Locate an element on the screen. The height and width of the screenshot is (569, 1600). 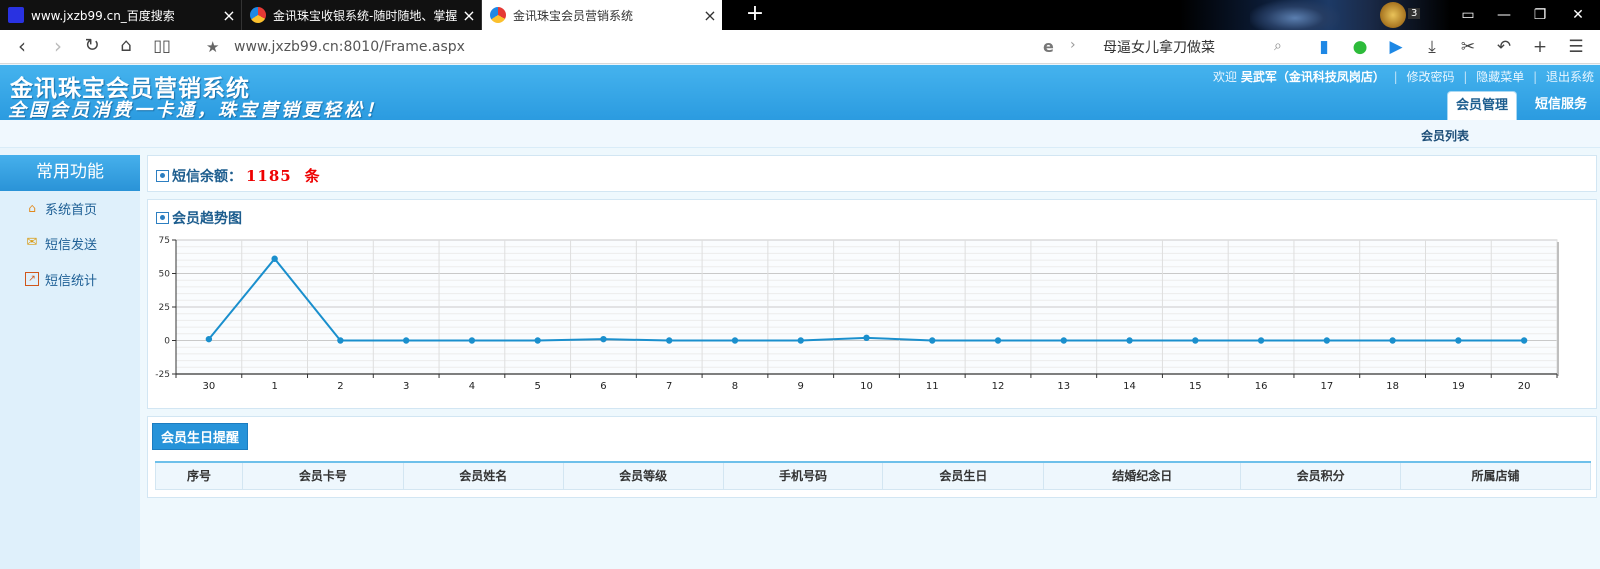
x-tick-label: 6 is located at coordinates (603, 386).